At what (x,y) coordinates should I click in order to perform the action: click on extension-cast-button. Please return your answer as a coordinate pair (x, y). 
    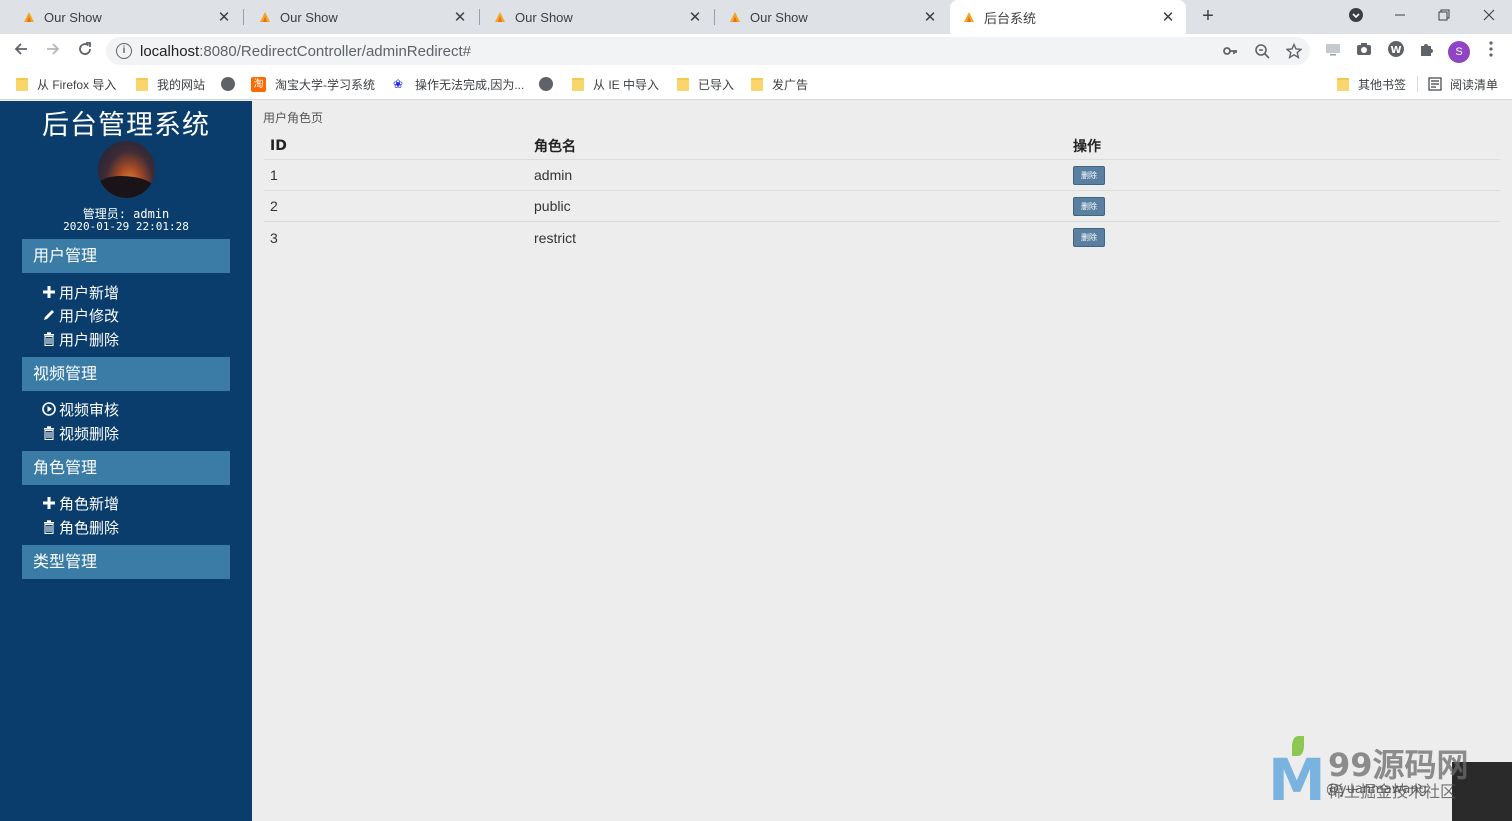
    Looking at the image, I should click on (1333, 51).